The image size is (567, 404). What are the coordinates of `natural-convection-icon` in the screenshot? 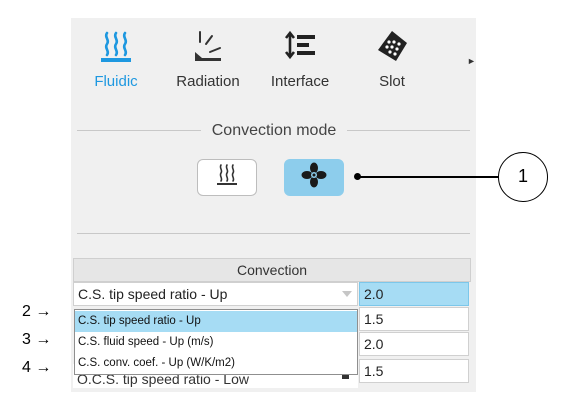 It's located at (227, 177).